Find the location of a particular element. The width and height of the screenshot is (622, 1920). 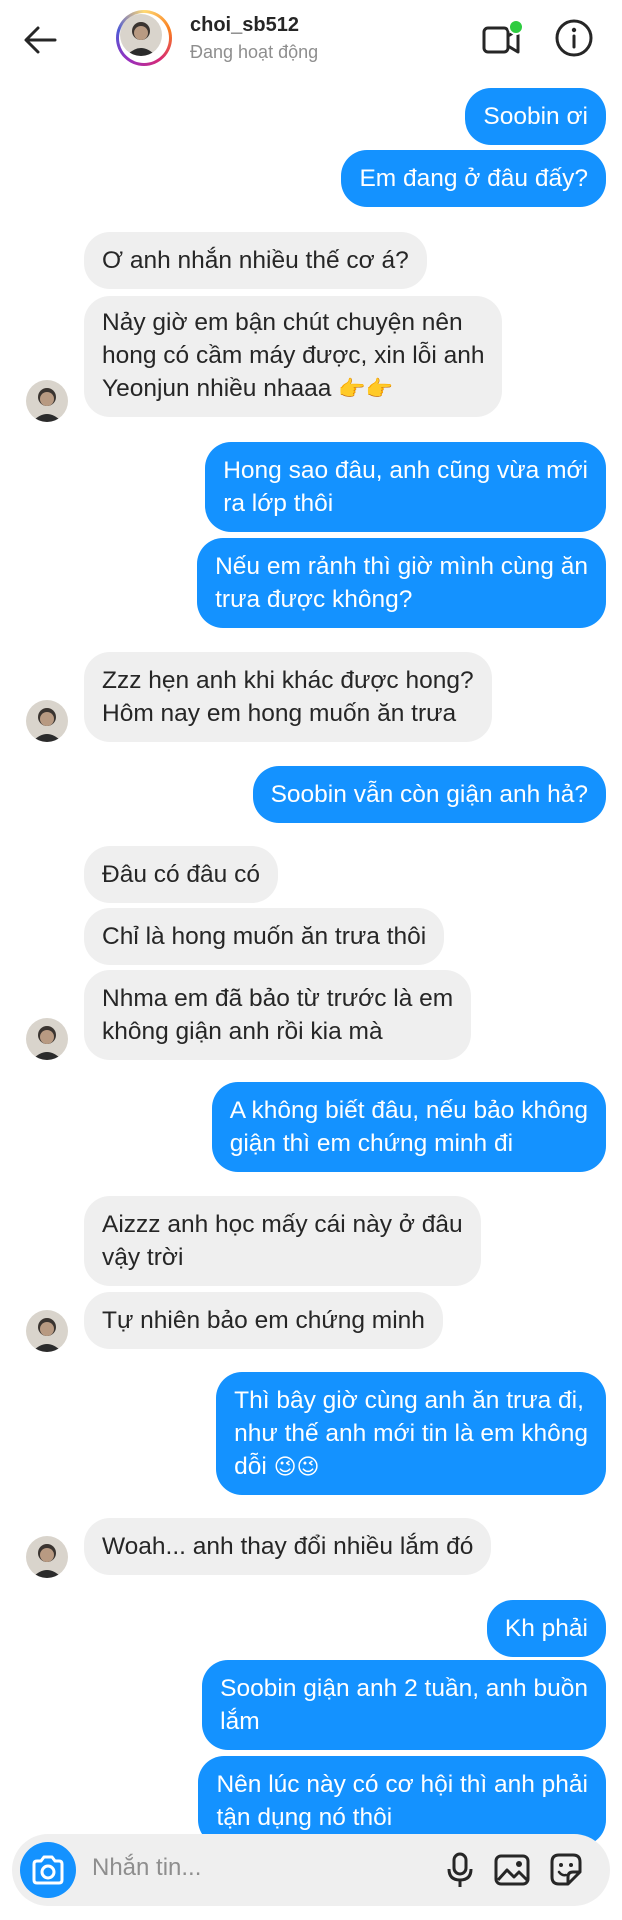

message-line: Hôm nay em hong muốn ăn trưa is located at coordinates (279, 713).